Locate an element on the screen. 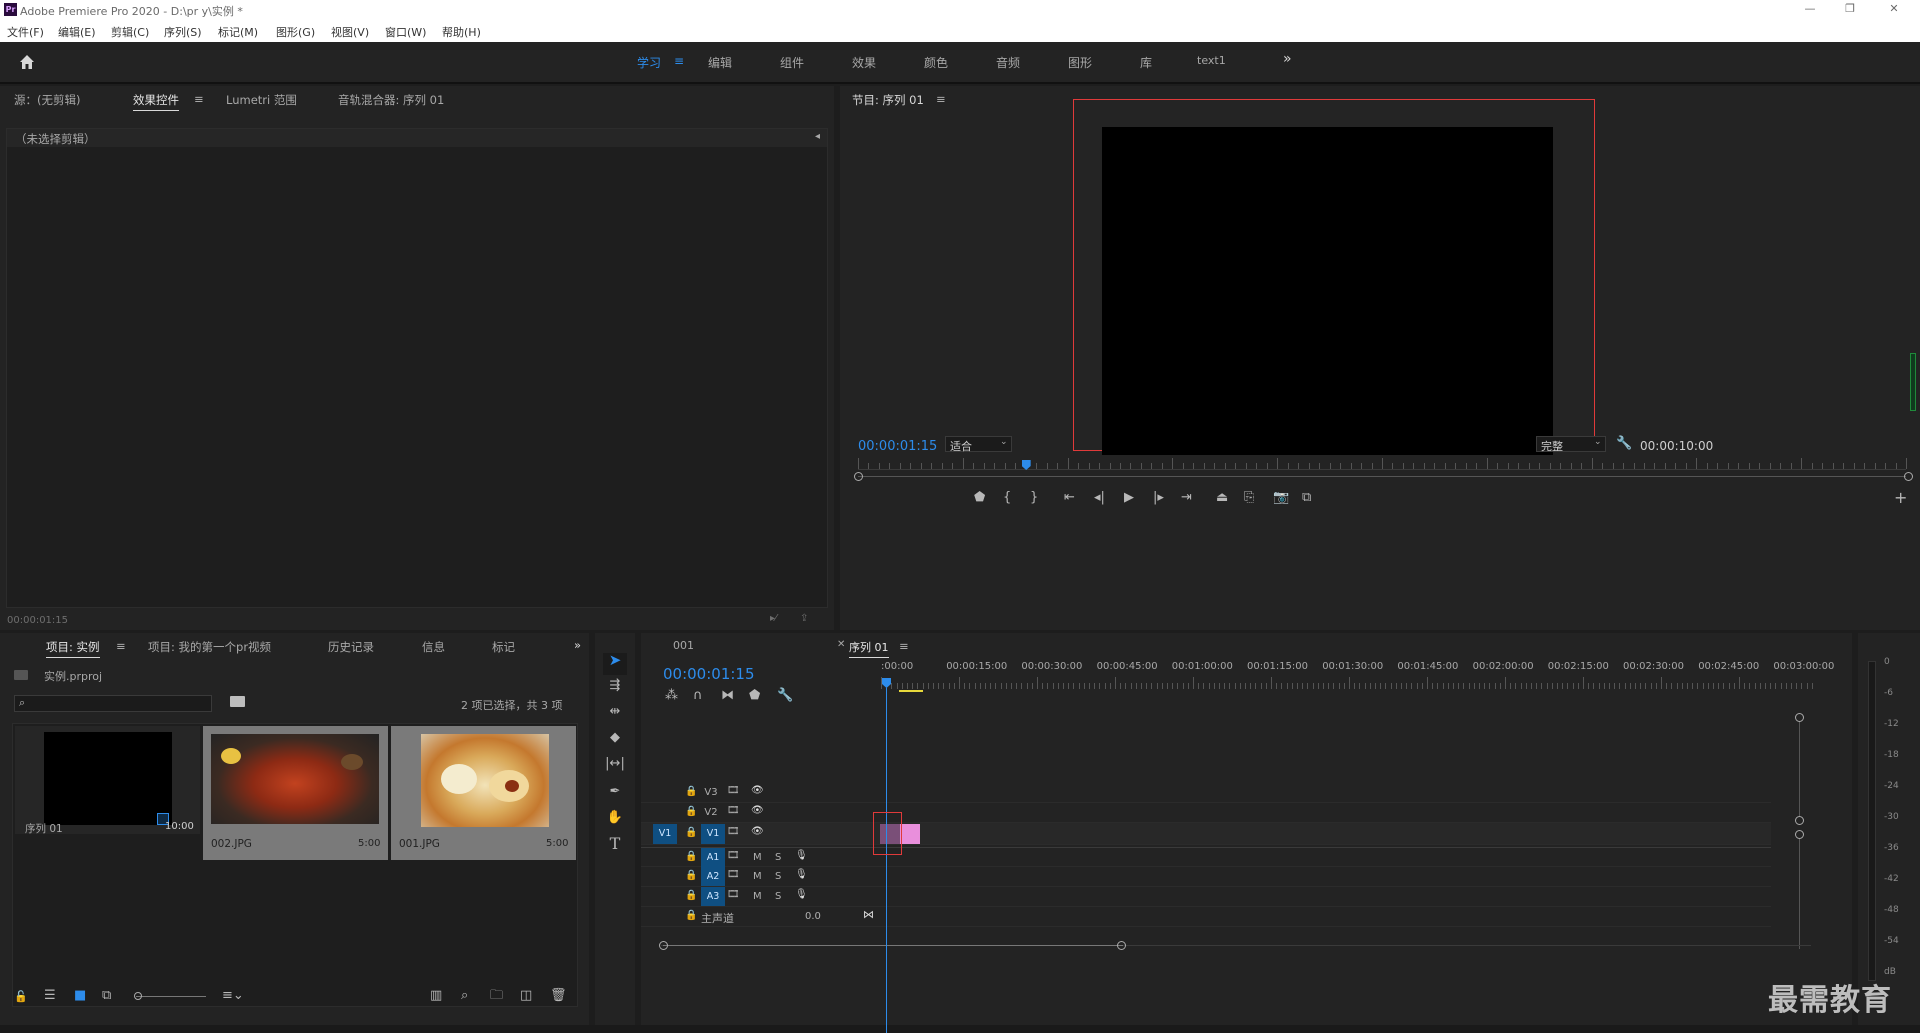 This screenshot has width=1920, height=1033. project-item-sequence: 序列 01 10:00 is located at coordinates (107, 780).